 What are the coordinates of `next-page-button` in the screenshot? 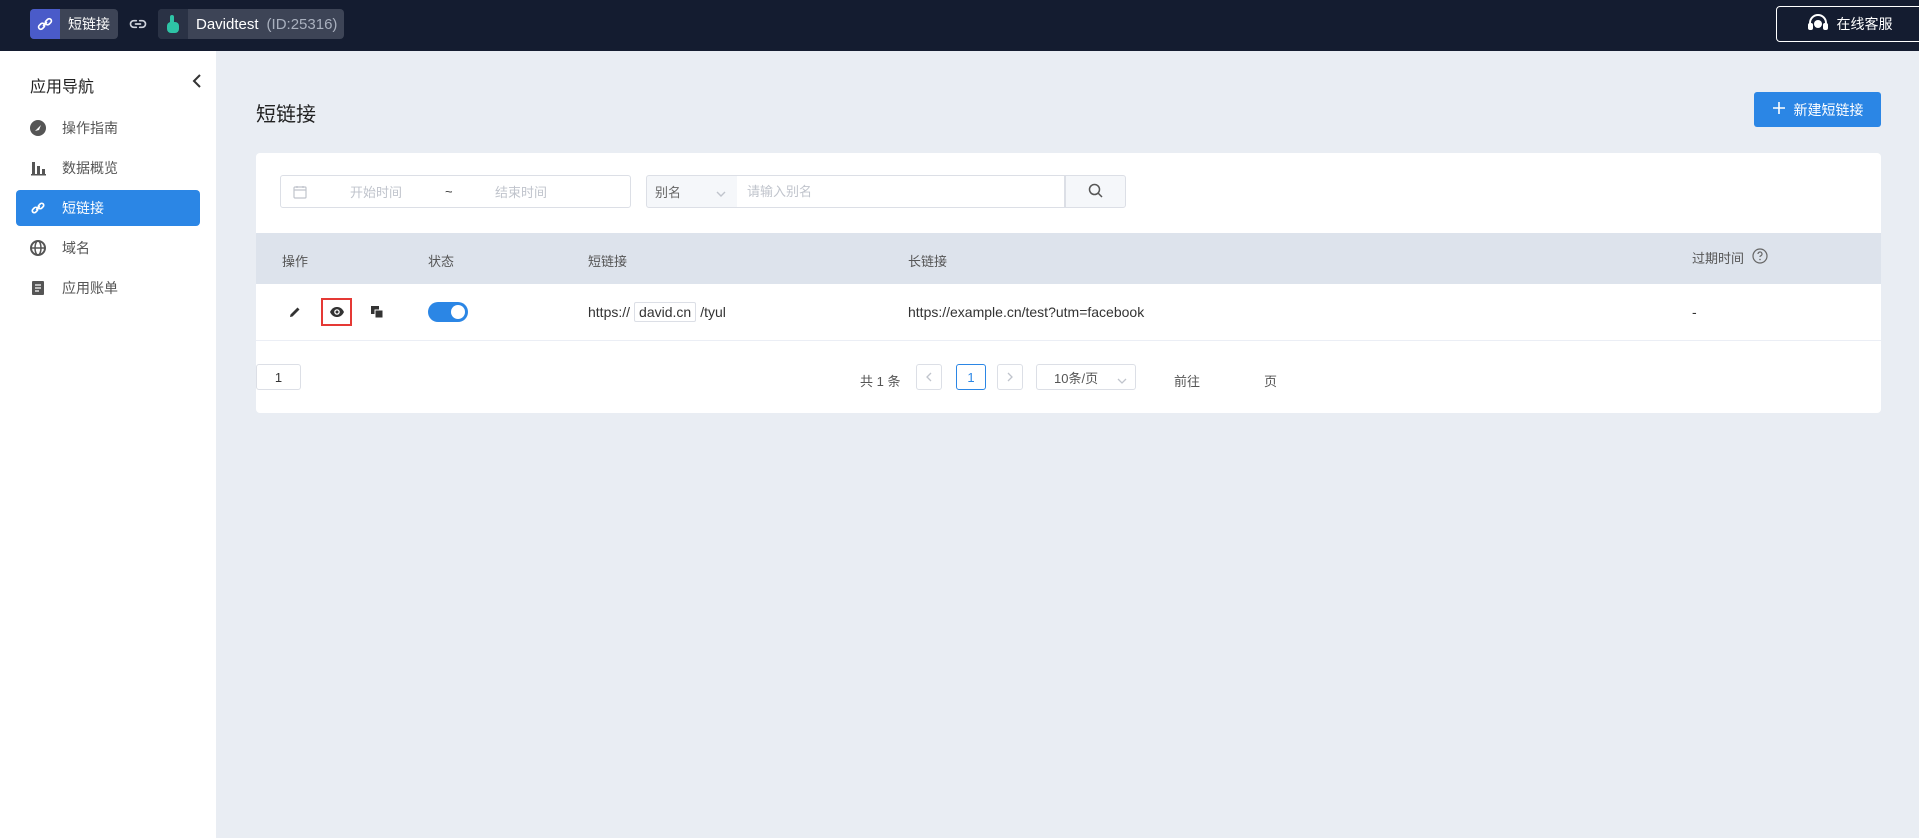 It's located at (1010, 377).